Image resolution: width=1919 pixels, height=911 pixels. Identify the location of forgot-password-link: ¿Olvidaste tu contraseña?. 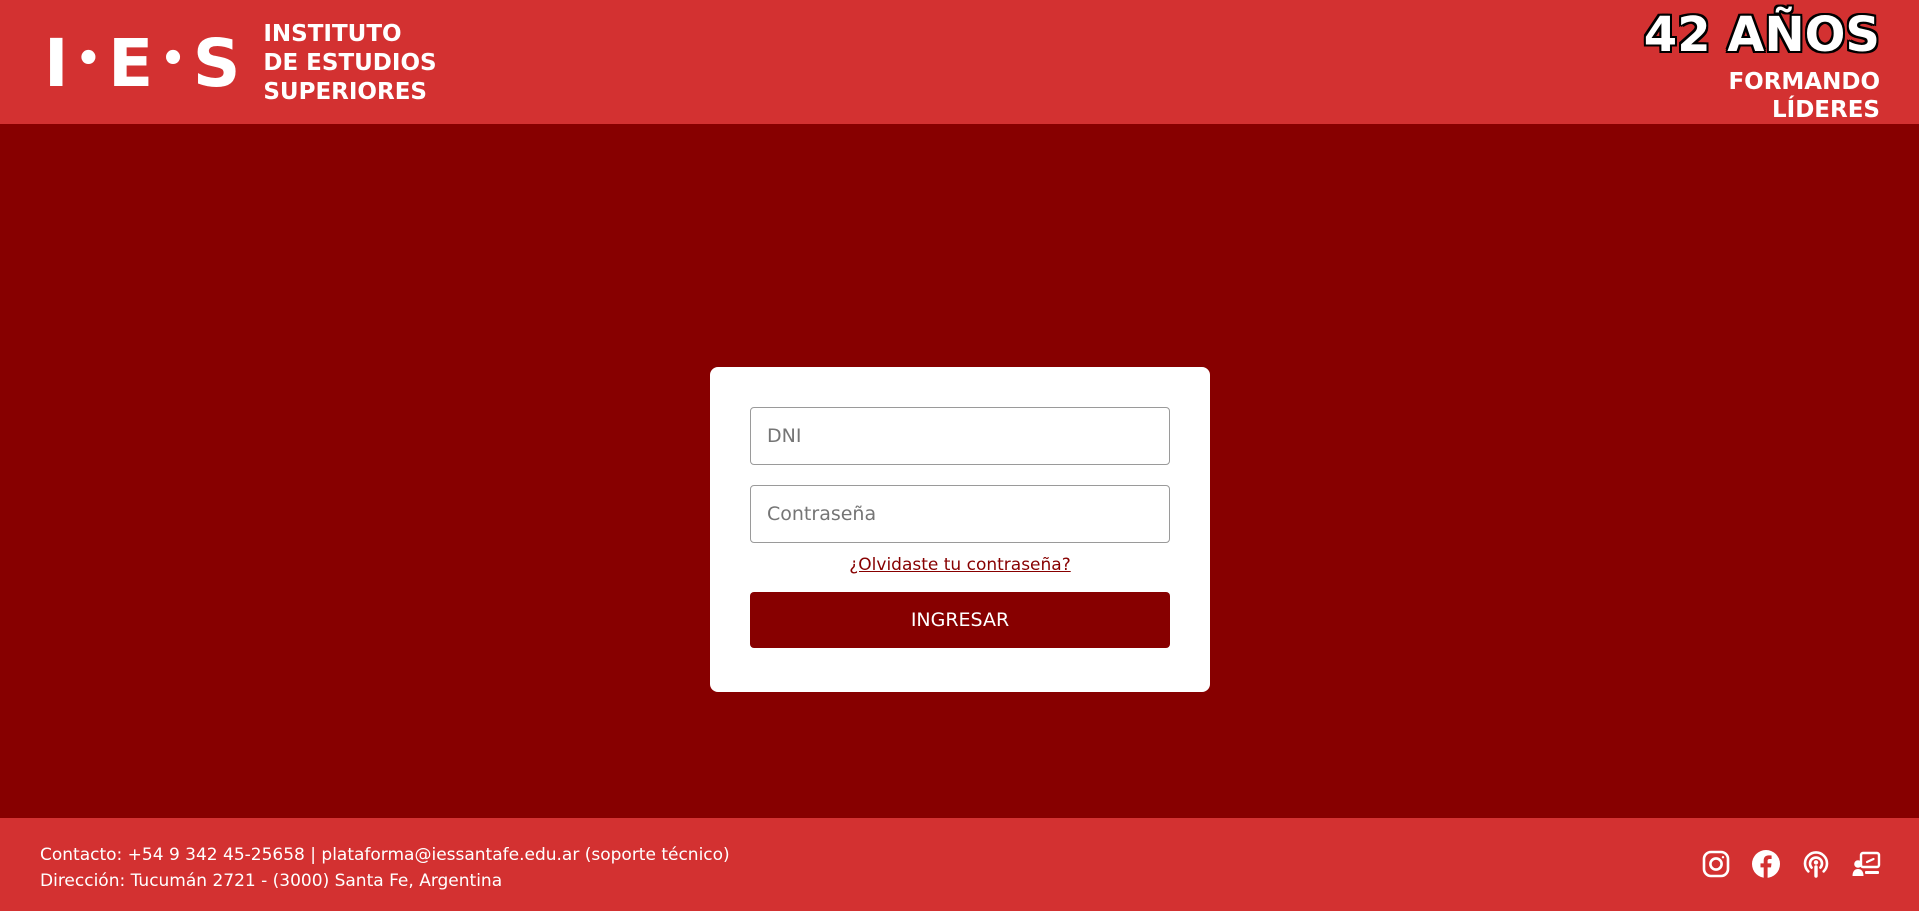
(960, 565).